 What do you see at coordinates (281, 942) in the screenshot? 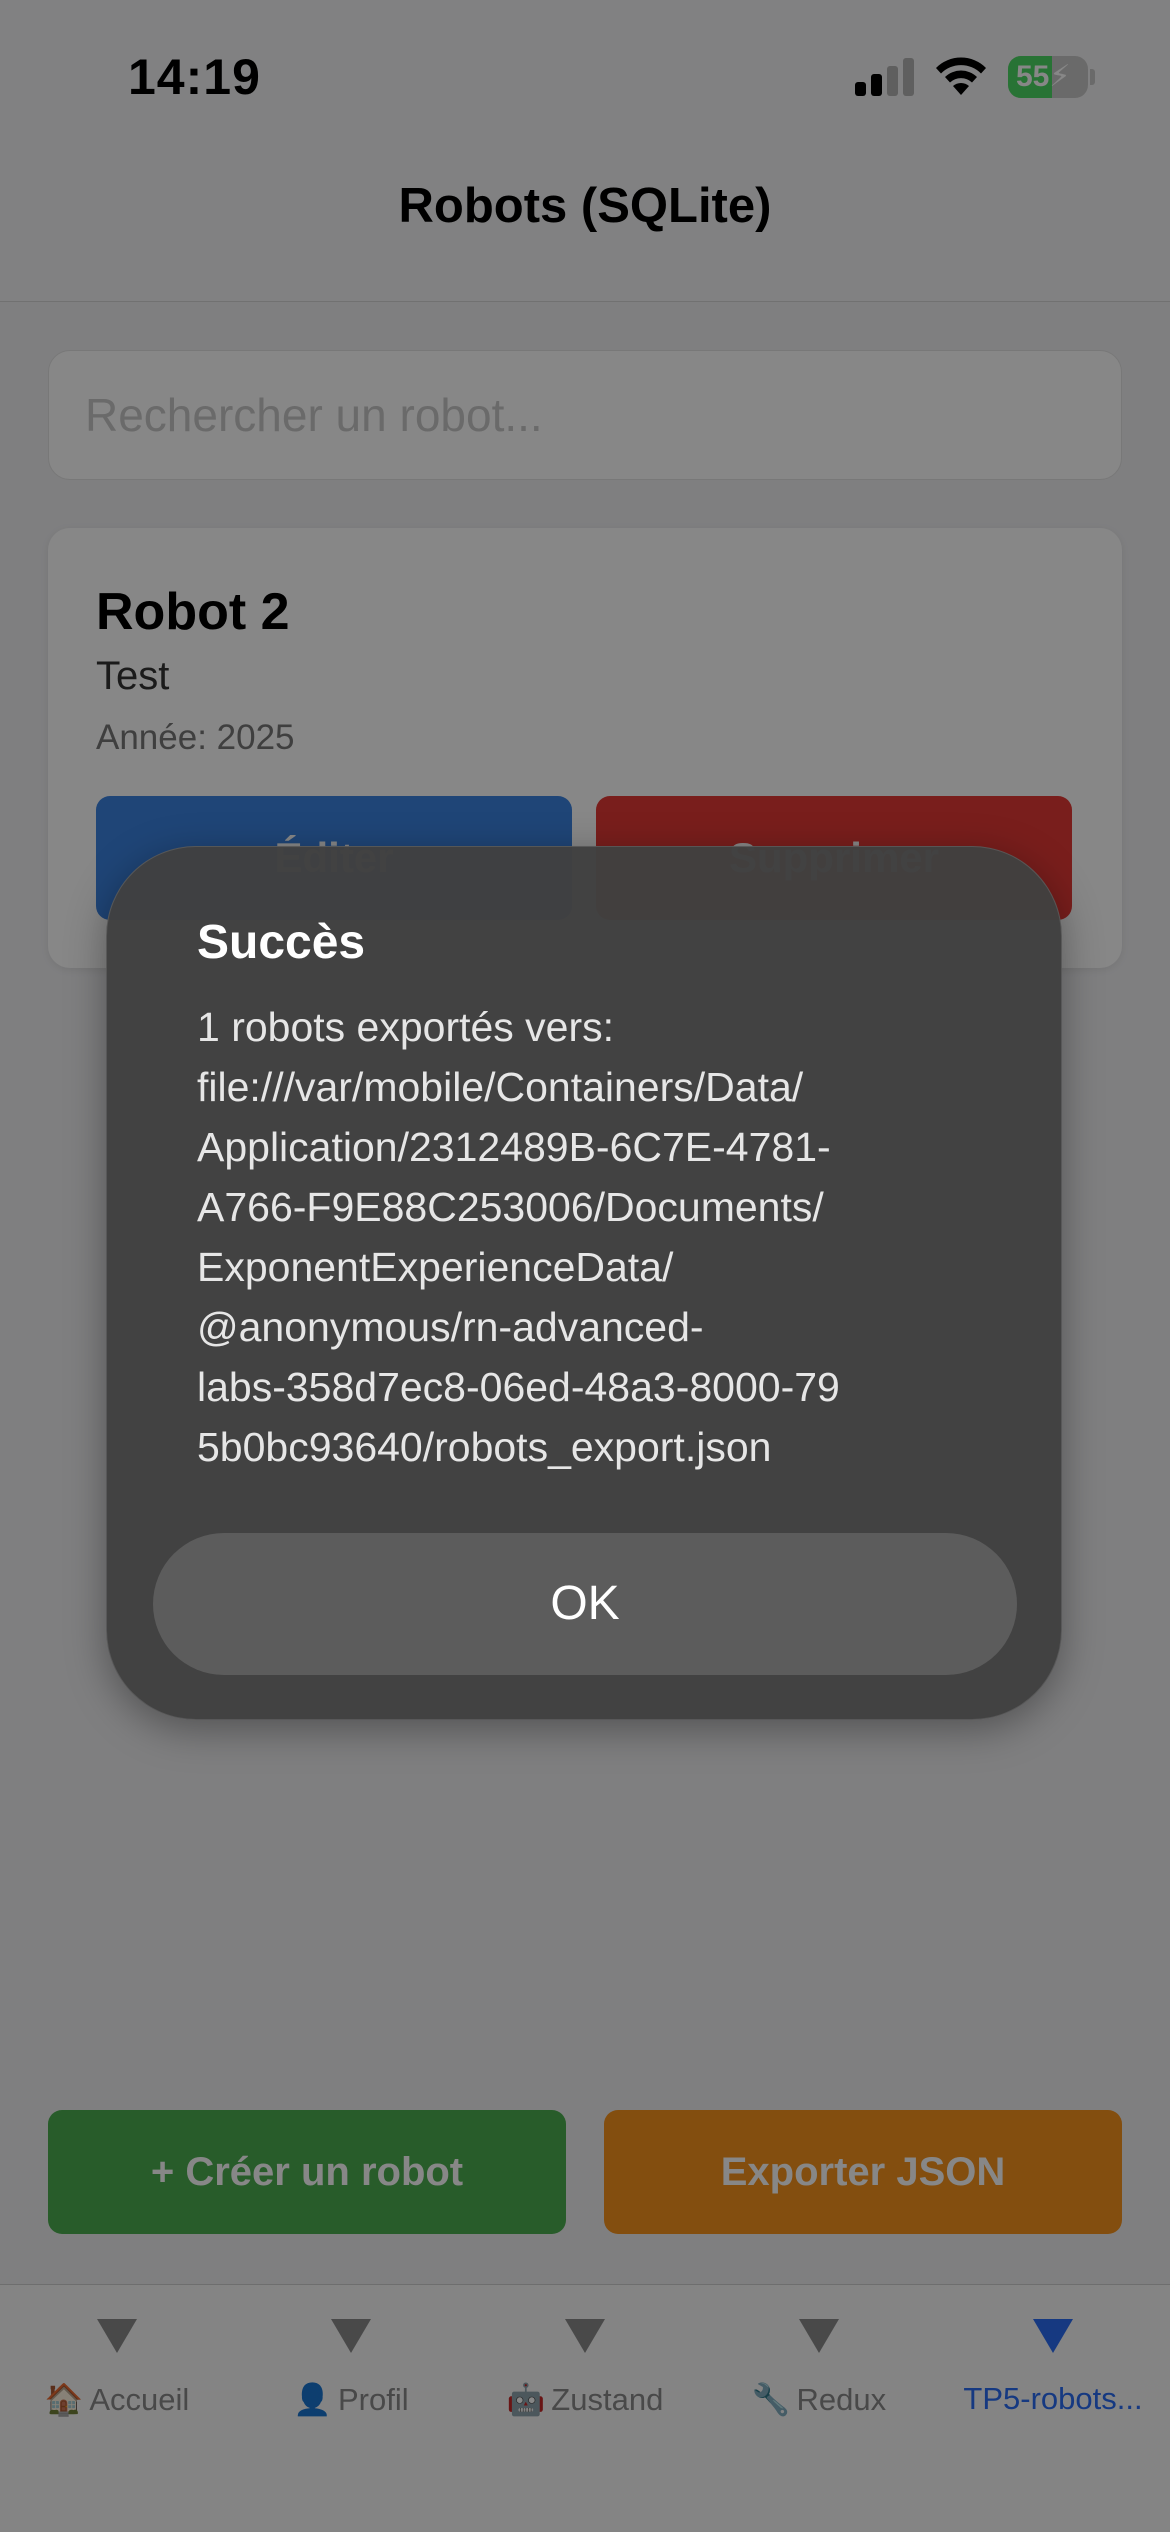
I see `alert-title: Succès` at bounding box center [281, 942].